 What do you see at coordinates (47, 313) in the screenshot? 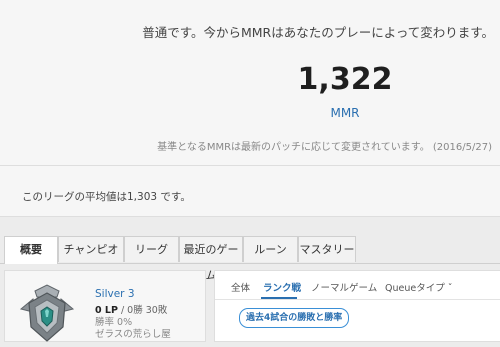
I see `silver-tier-emblem-icon` at bounding box center [47, 313].